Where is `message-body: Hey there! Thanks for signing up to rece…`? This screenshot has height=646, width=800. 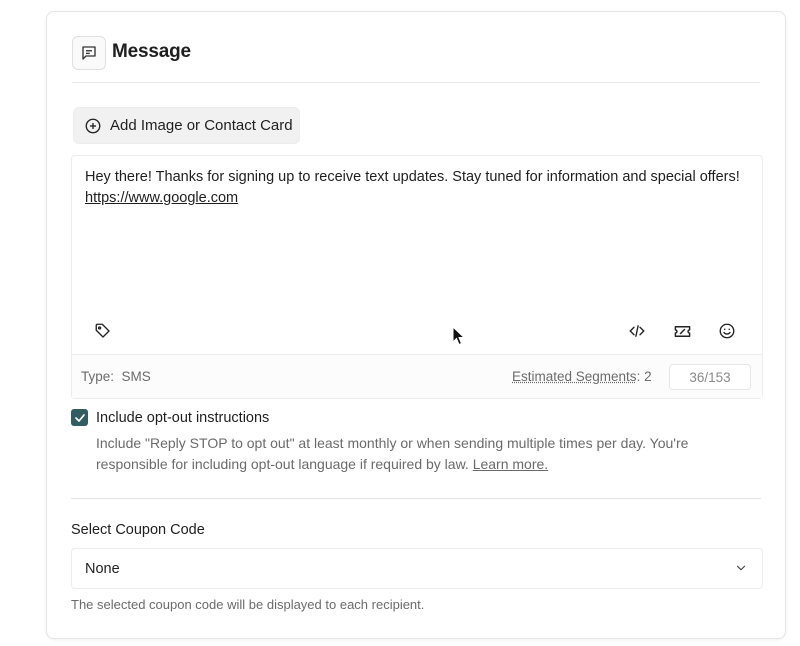 message-body: Hey there! Thanks for signing up to rece… is located at coordinates (412, 177).